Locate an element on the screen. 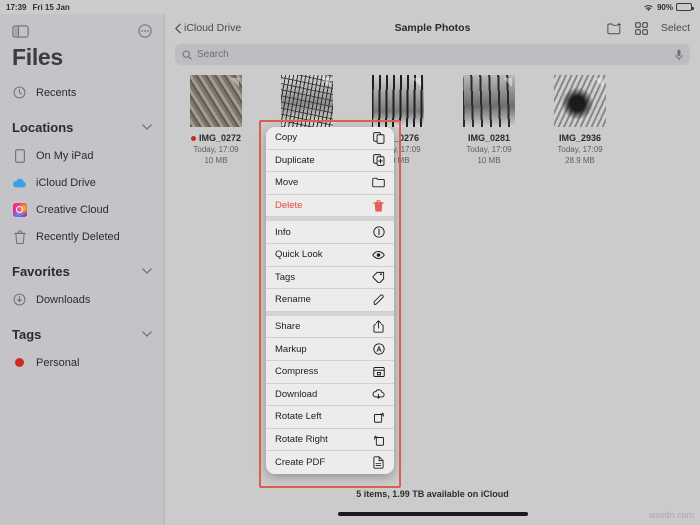 The width and height of the screenshot is (700, 525). sidebar-item-recently-deleted: Recently Deleted is located at coordinates (82, 236).